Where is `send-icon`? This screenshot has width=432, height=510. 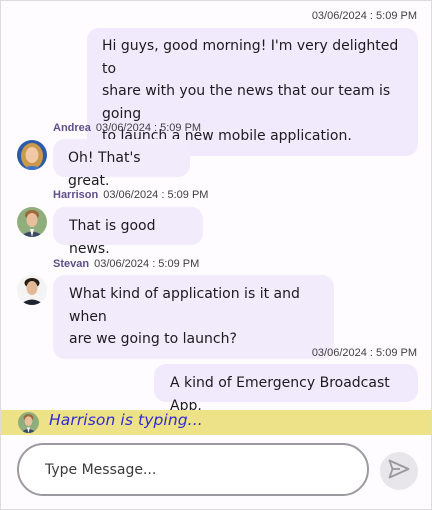
send-icon is located at coordinates (399, 471).